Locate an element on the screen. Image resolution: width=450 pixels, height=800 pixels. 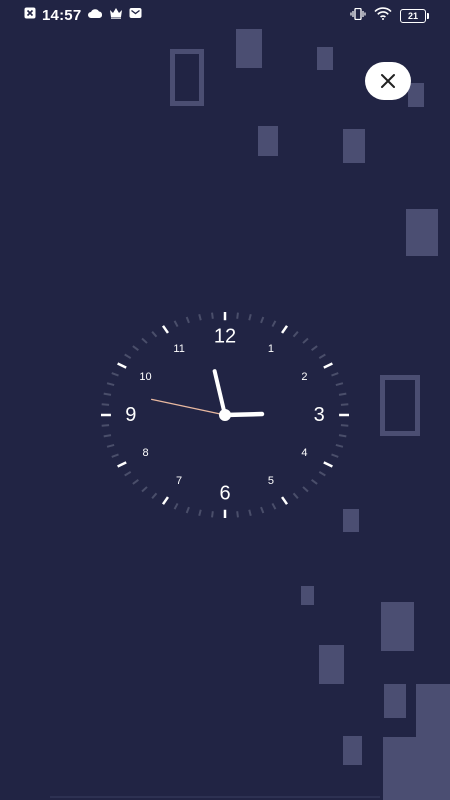
wifi-icon is located at coordinates (383, 16).